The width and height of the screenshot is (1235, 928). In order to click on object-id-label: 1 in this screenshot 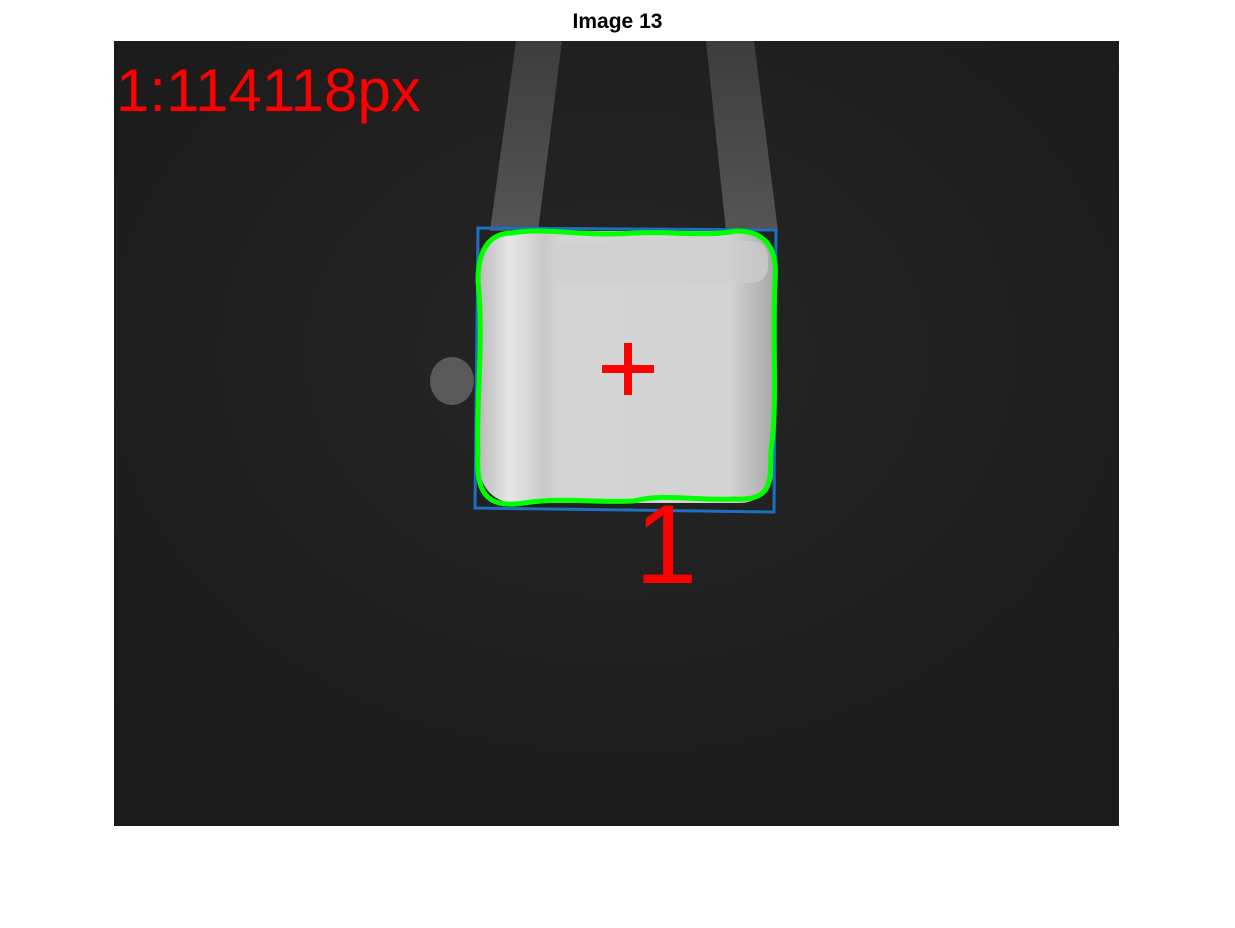, I will do `click(666, 544)`.